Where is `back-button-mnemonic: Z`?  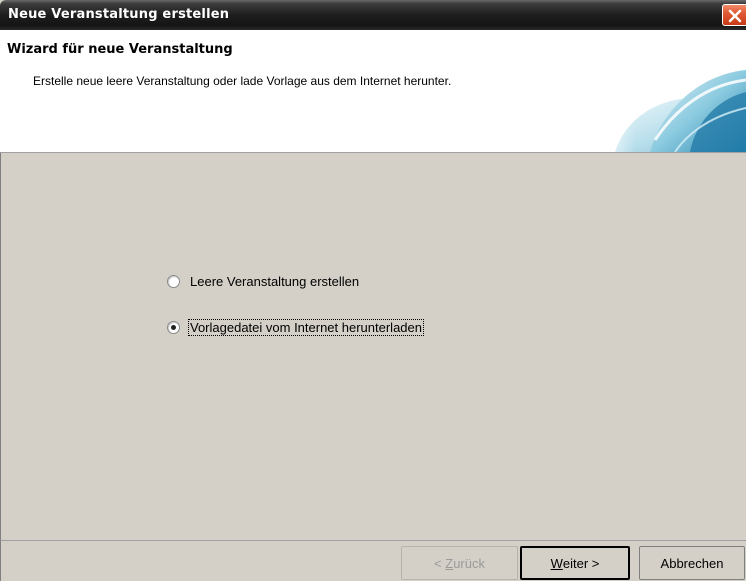
back-button-mnemonic: Z is located at coordinates (449, 563).